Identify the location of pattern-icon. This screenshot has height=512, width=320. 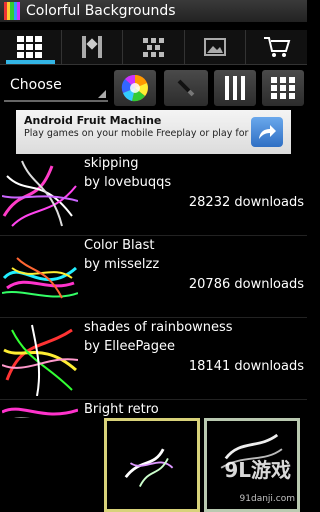
(154, 47).